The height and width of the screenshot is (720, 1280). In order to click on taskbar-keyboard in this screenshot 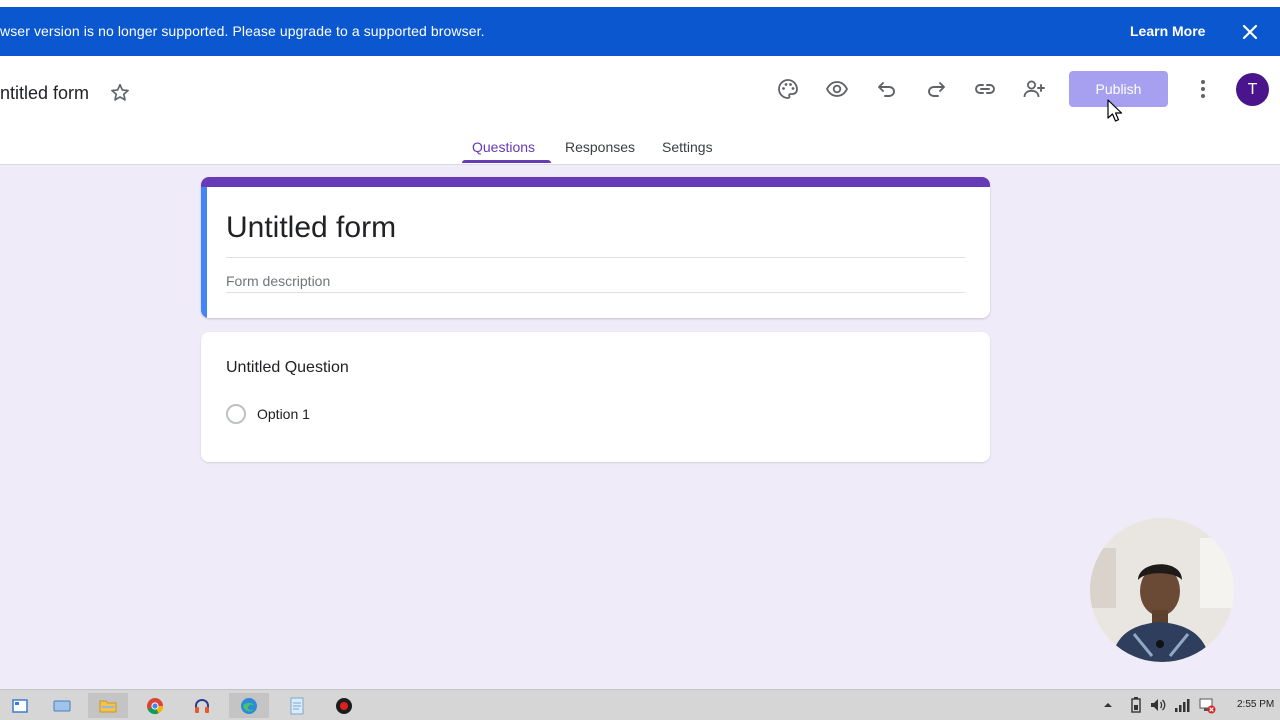, I will do `click(62, 705)`.